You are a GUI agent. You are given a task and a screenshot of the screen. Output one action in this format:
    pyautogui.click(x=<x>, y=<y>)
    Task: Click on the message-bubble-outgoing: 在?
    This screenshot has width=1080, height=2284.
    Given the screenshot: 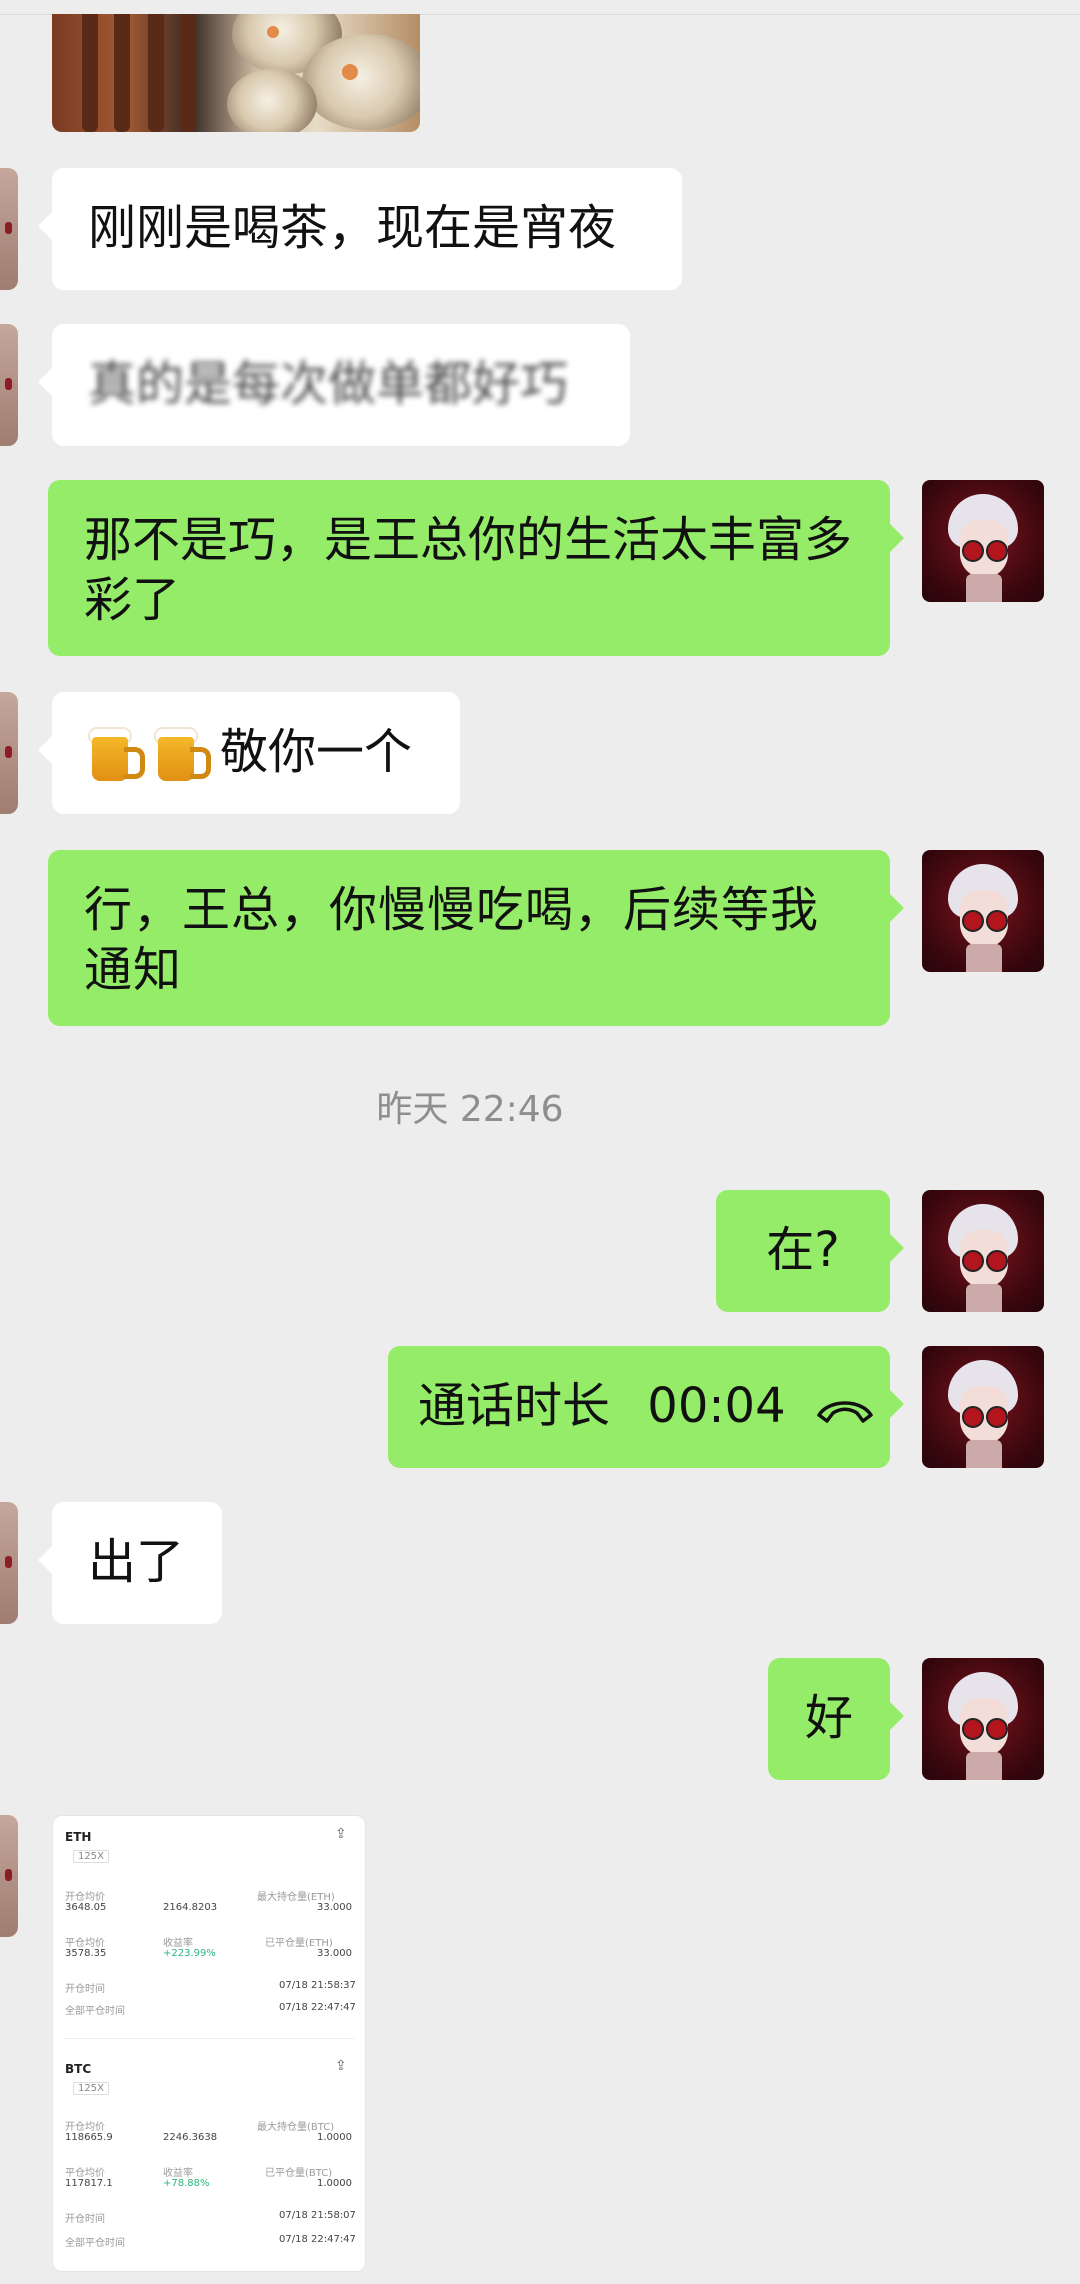 What is the action you would take?
    pyautogui.click(x=810, y=1251)
    